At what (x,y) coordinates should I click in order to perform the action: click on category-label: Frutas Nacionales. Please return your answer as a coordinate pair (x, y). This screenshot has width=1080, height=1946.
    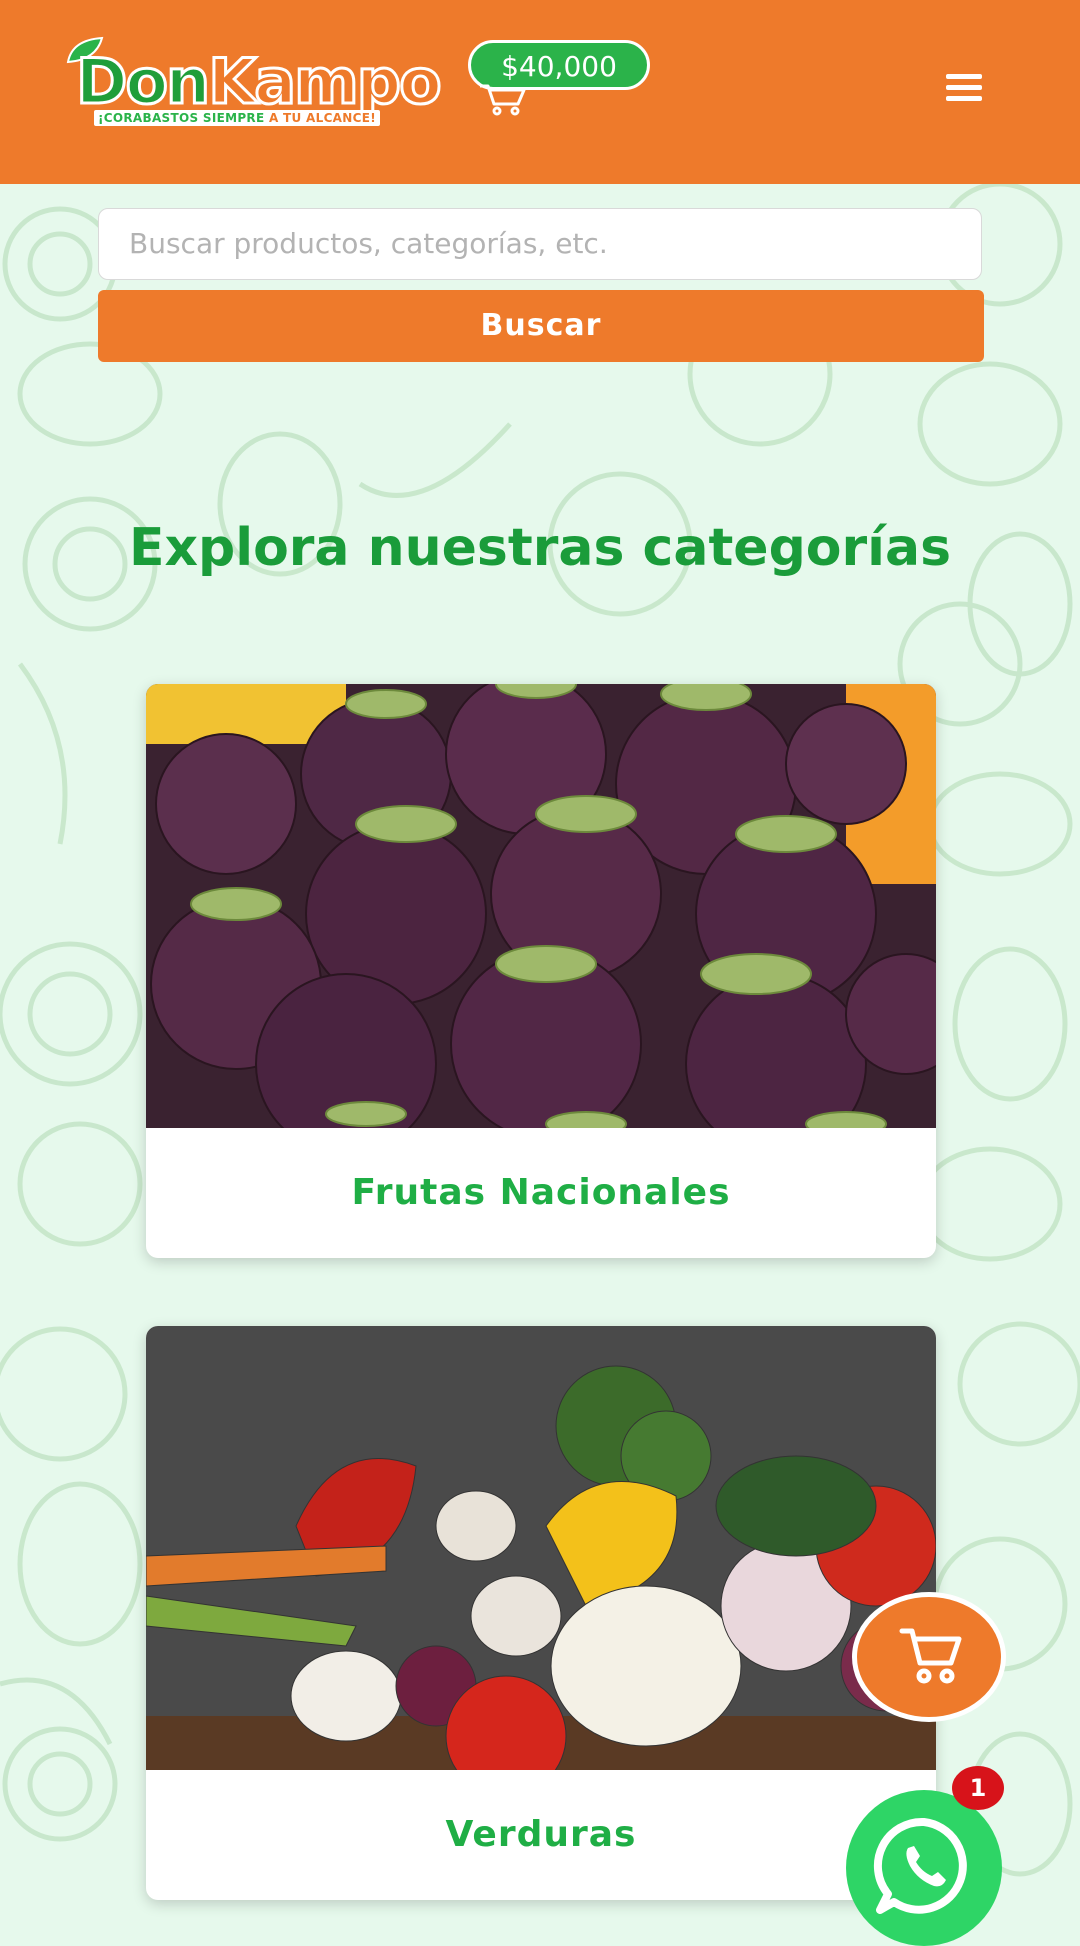
    Looking at the image, I should click on (541, 1192).